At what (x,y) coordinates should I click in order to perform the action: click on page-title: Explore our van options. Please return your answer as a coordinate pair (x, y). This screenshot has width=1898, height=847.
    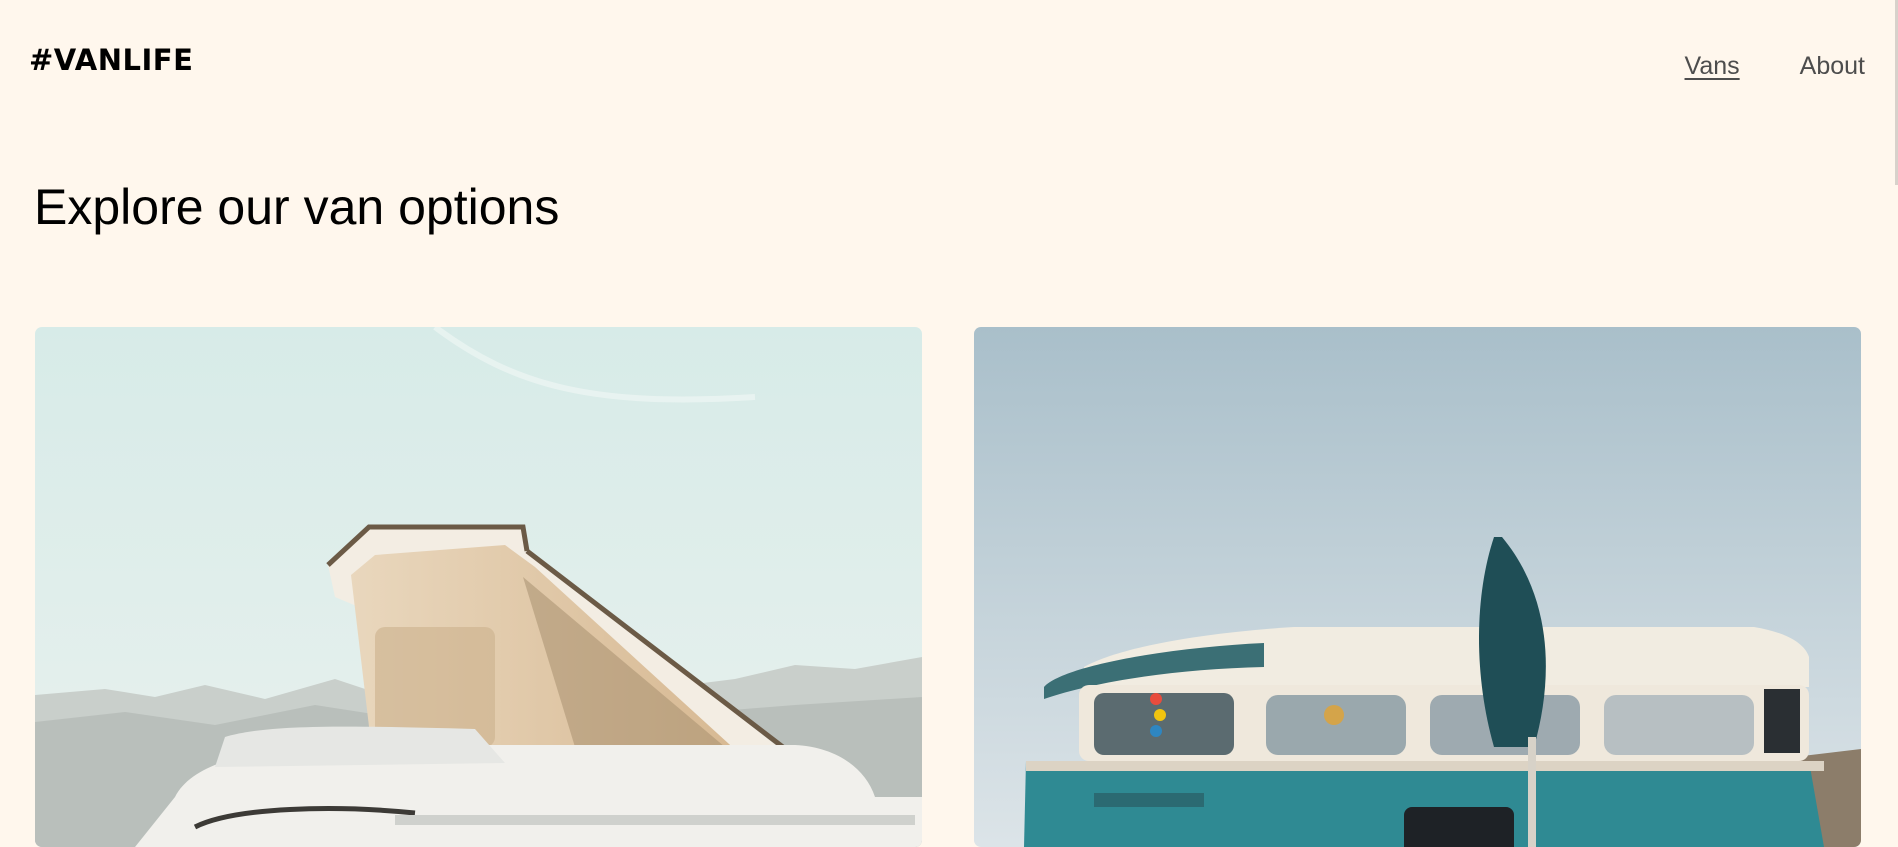
    Looking at the image, I should click on (297, 207).